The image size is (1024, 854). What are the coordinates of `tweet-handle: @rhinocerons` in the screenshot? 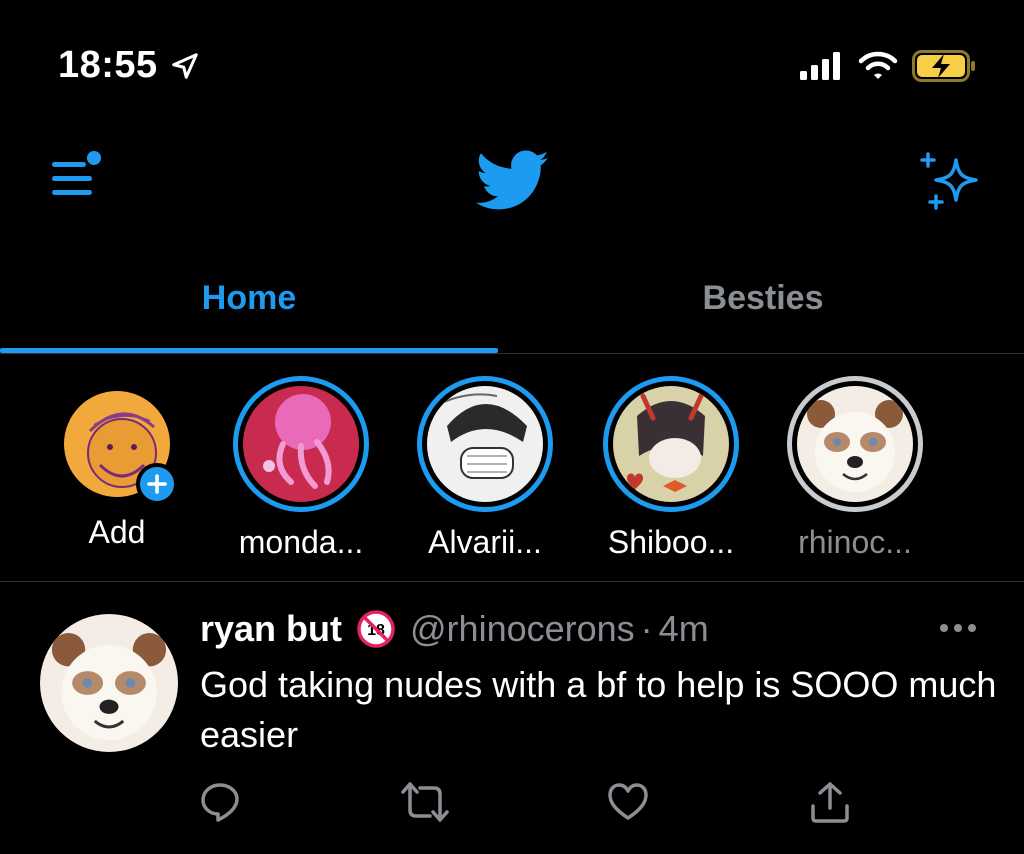 It's located at (522, 629).